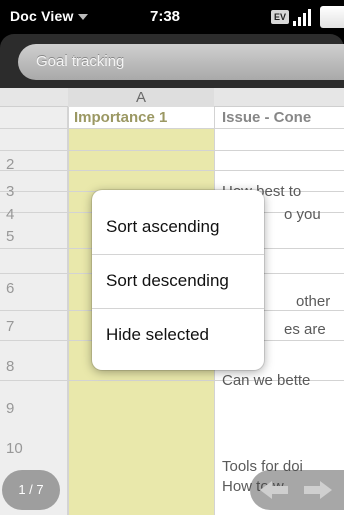 The height and width of the screenshot is (515, 344). What do you see at coordinates (297, 490) in the screenshot?
I see `page-nav-controls` at bounding box center [297, 490].